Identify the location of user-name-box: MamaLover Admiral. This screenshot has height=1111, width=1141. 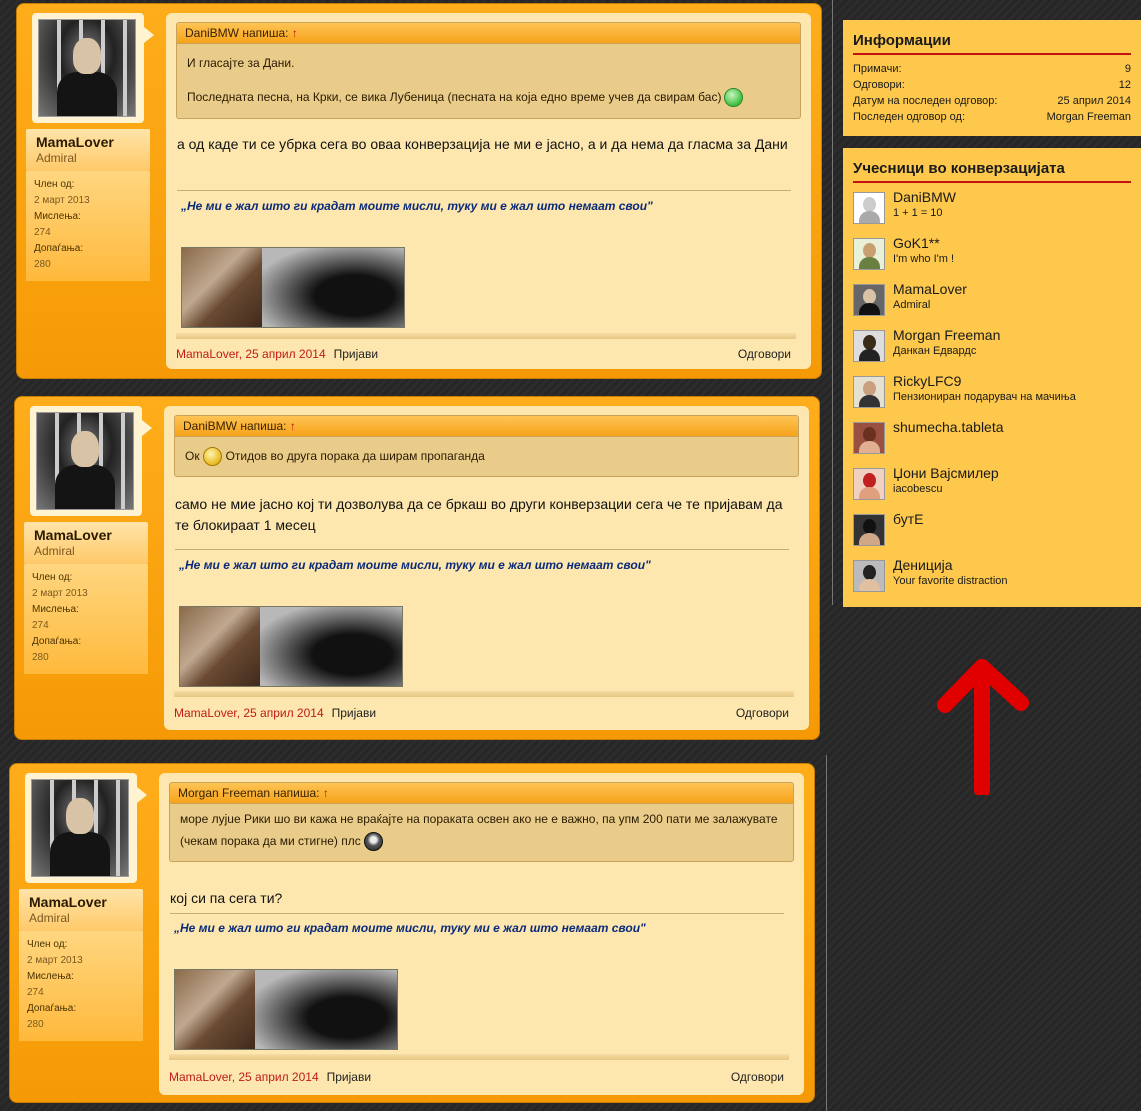
(88, 150).